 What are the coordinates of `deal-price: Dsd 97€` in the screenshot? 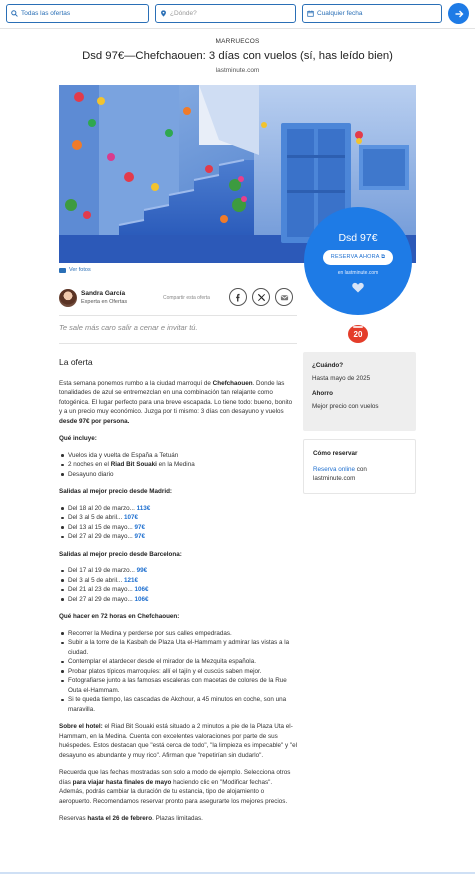 It's located at (358, 238).